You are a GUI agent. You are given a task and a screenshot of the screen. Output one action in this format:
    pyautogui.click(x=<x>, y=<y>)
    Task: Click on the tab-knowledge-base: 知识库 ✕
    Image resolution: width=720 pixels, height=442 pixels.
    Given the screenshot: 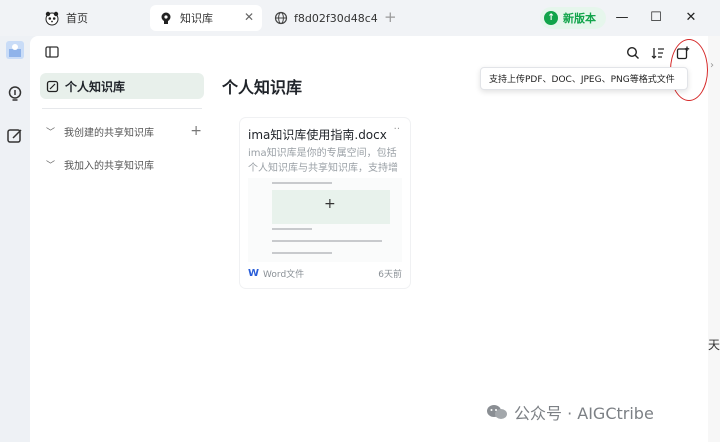 What is the action you would take?
    pyautogui.click(x=206, y=18)
    